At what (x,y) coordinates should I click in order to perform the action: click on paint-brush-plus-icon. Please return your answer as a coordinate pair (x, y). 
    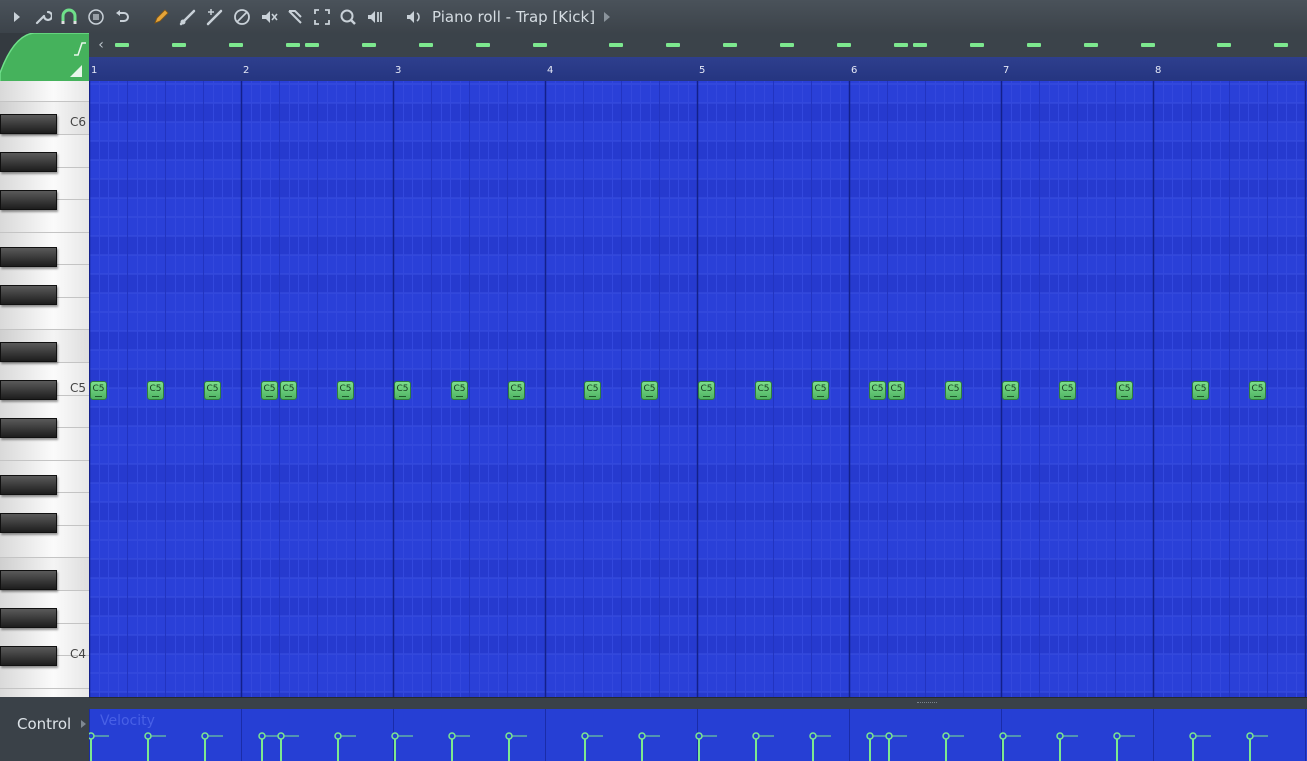
    Looking at the image, I should click on (214, 17).